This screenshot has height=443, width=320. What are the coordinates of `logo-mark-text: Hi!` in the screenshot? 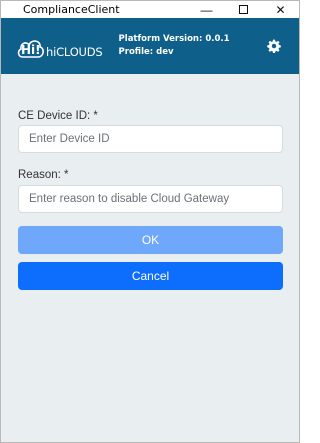 It's located at (31, 50).